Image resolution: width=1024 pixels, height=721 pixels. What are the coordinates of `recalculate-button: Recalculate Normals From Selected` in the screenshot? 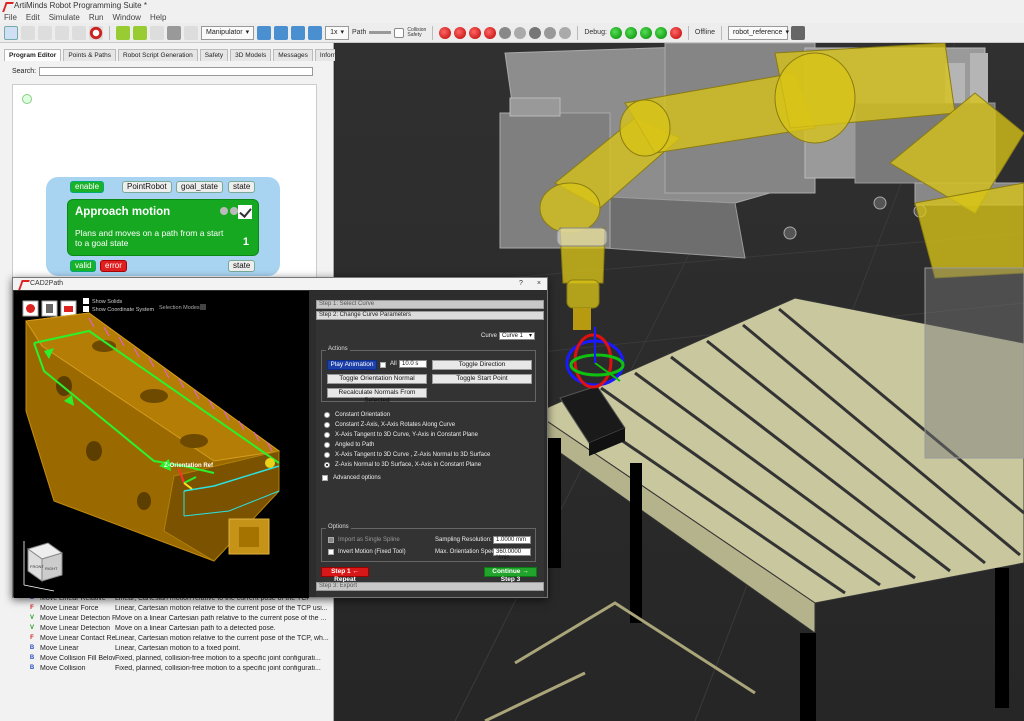 It's located at (377, 396).